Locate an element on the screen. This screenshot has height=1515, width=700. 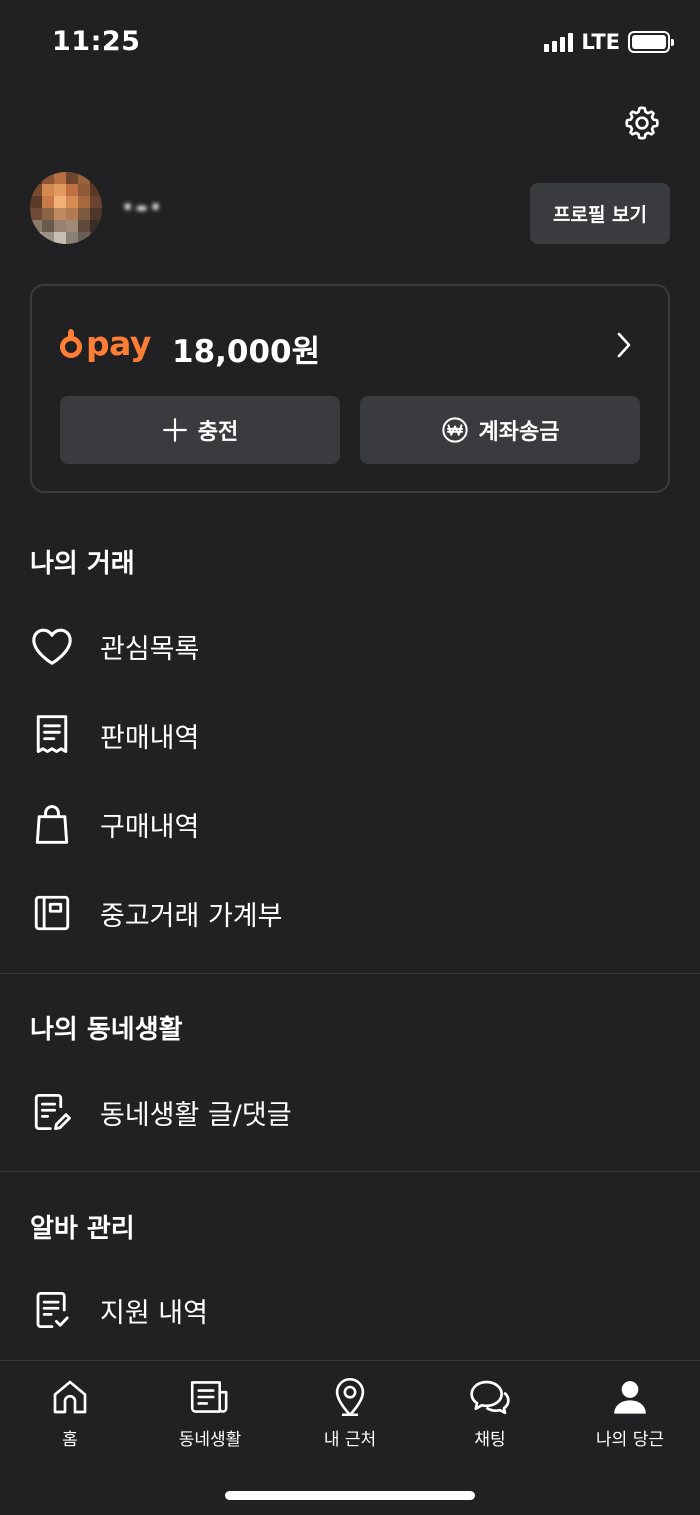
menu-item-purchase-history: 구매내역 is located at coordinates (350, 824).